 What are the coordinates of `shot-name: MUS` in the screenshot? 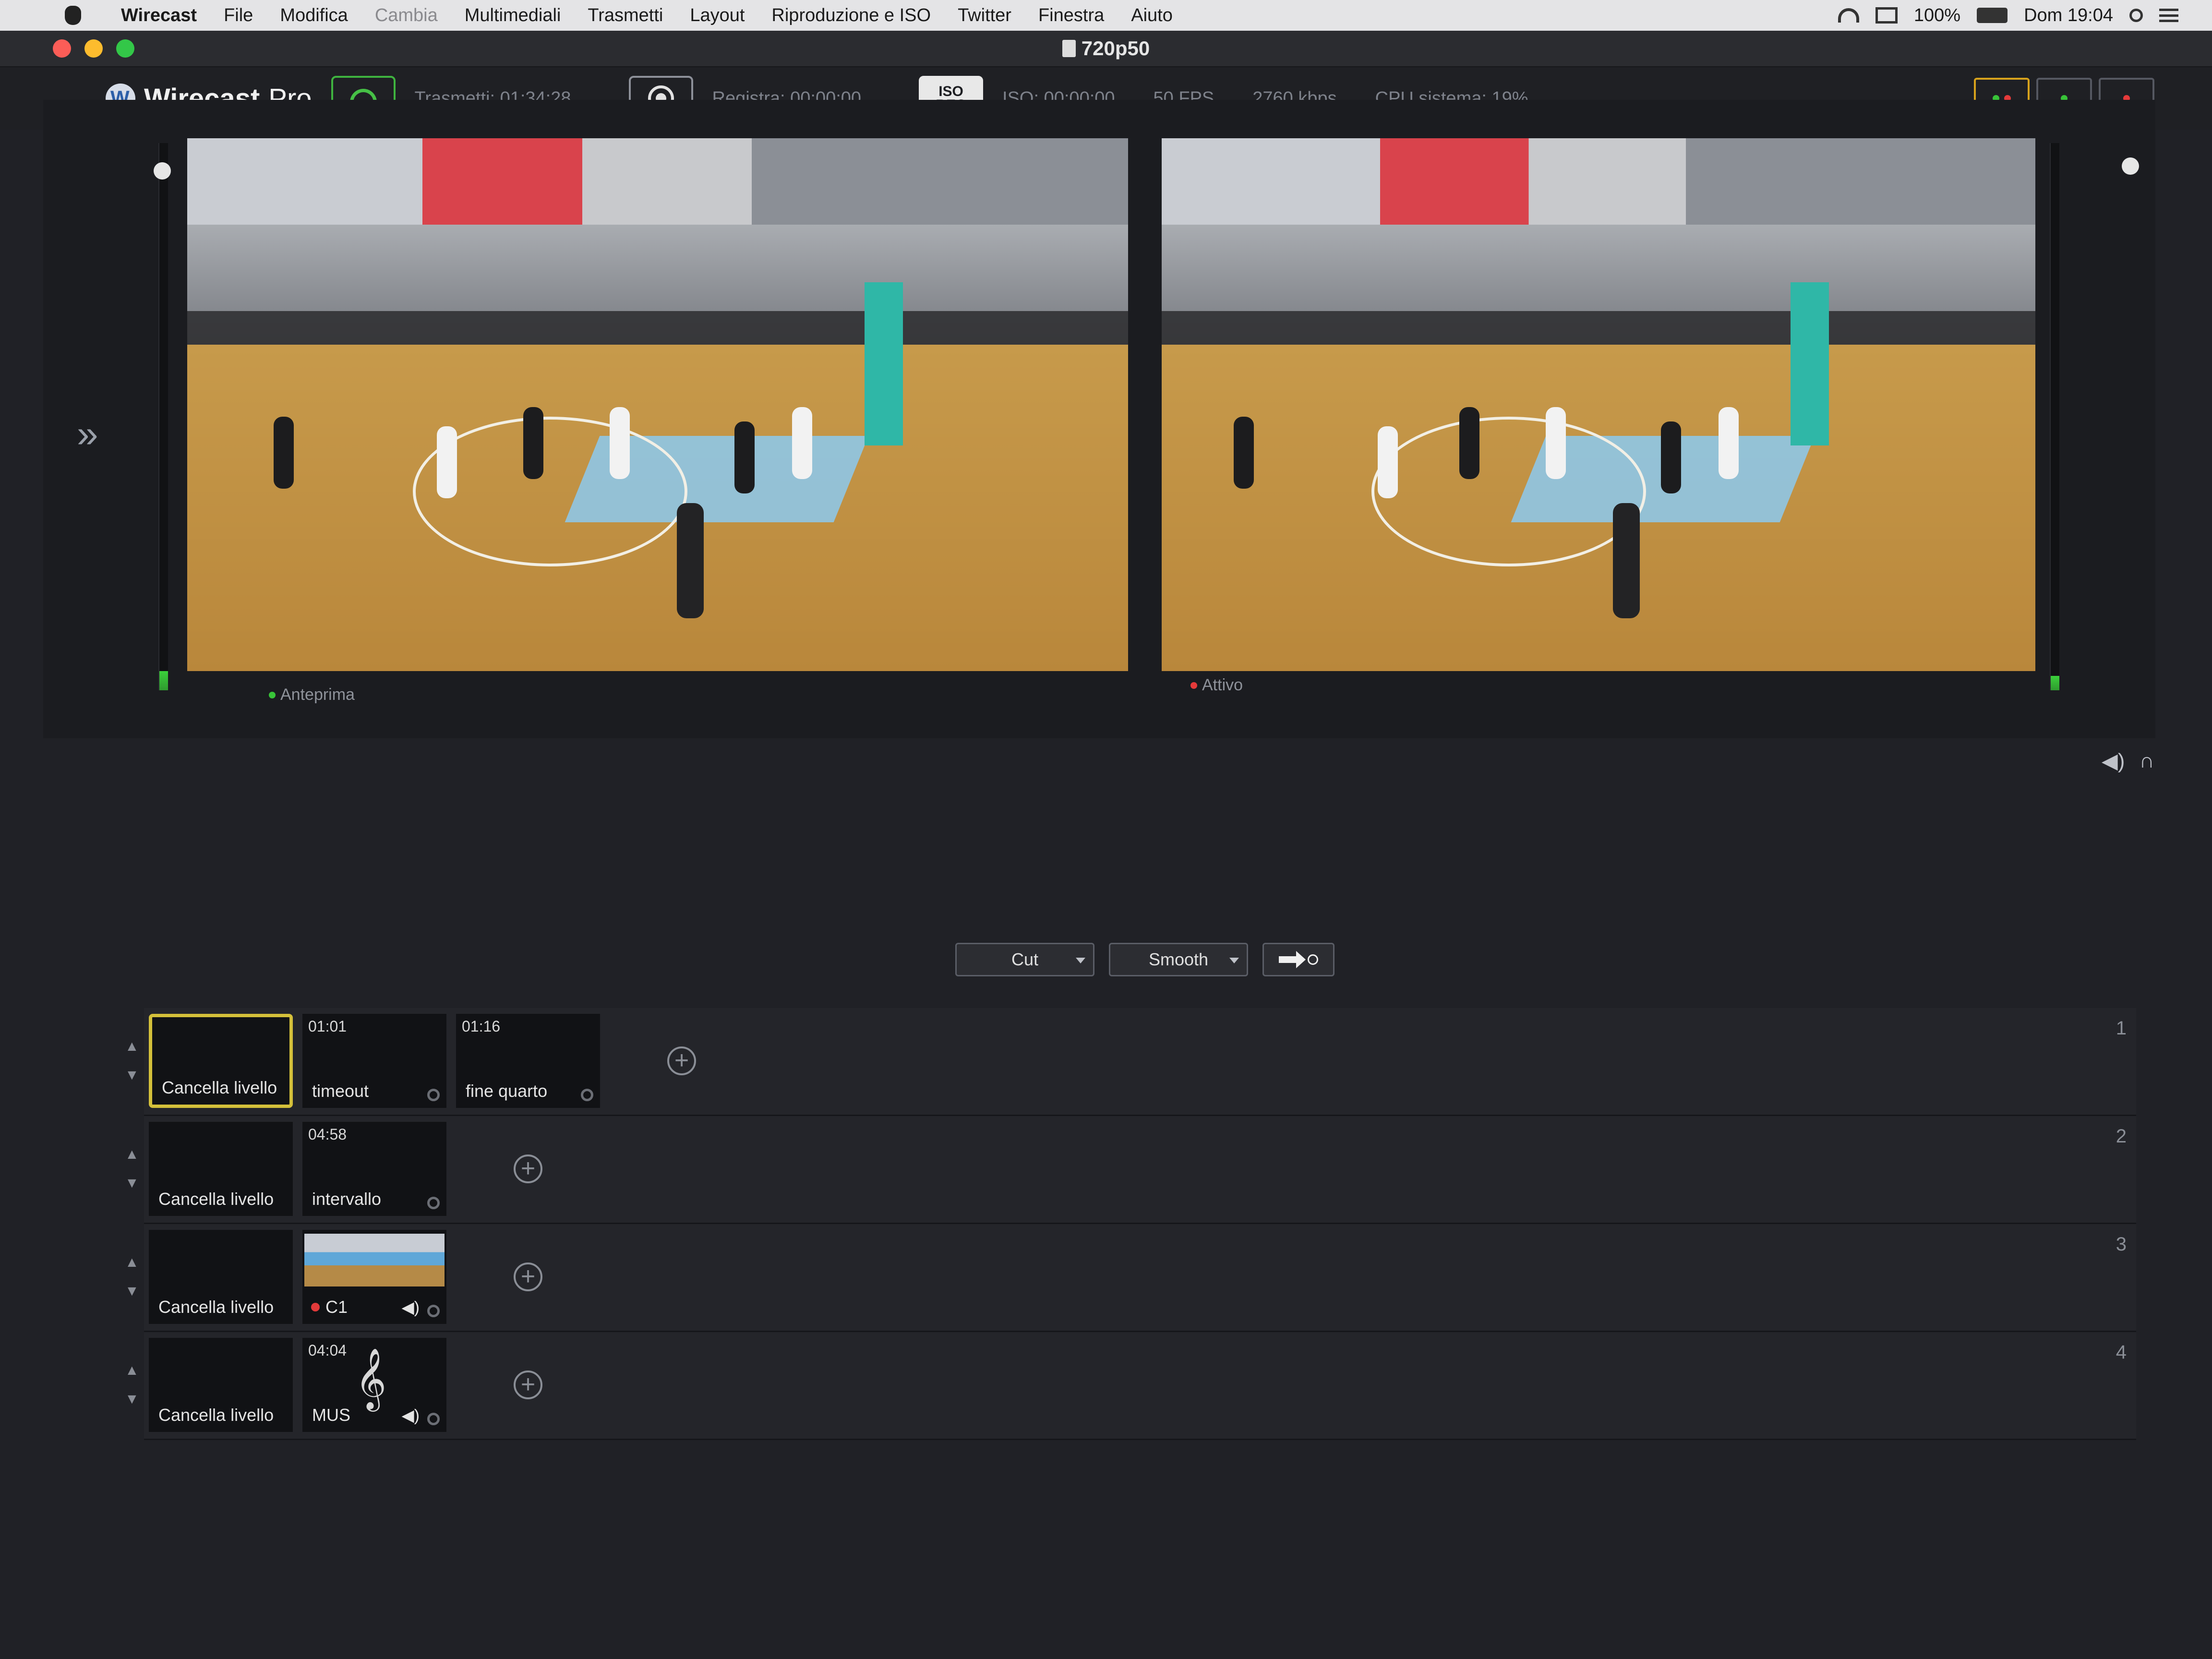 It's located at (331, 1415).